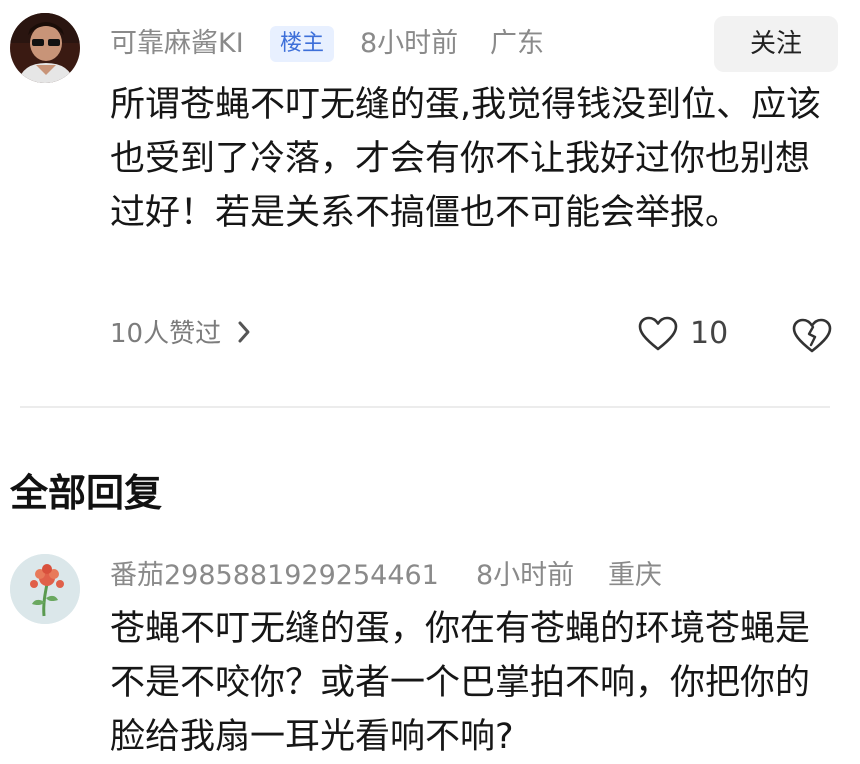  I want to click on timestamp: 8小时前, so click(409, 43).